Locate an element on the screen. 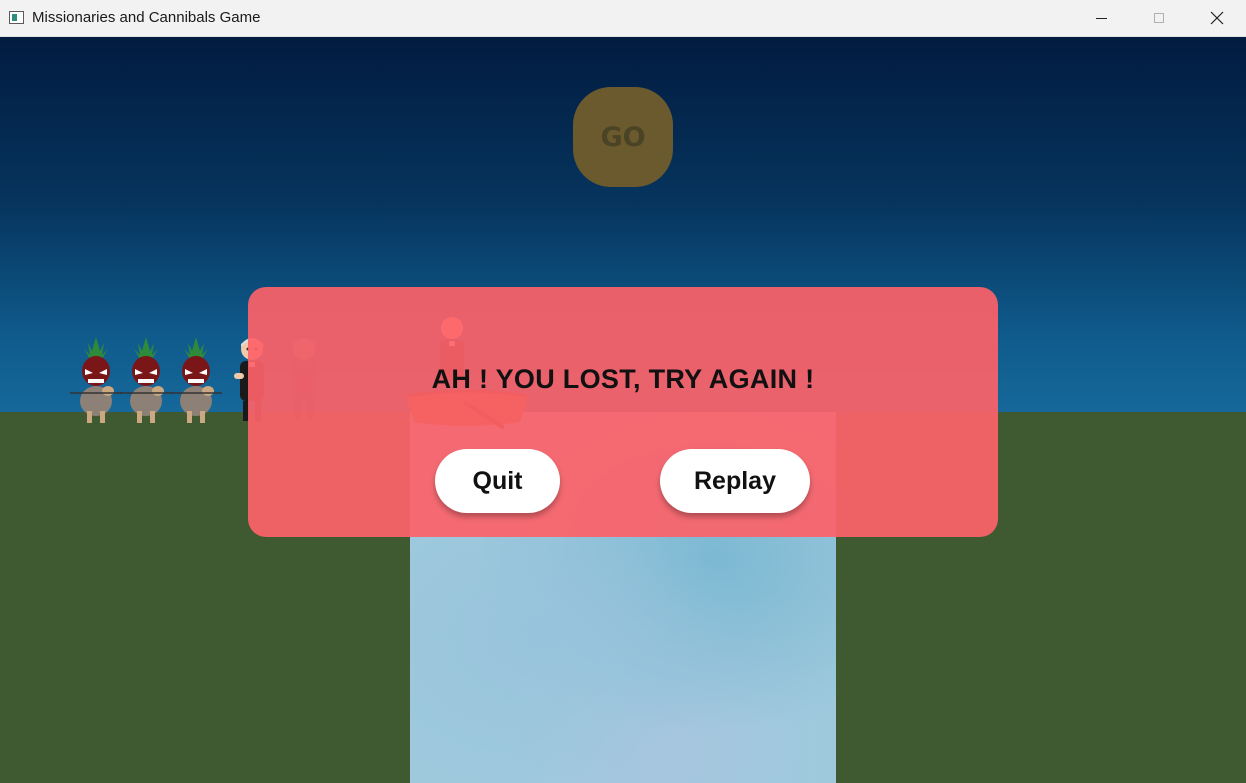  minimize-button is located at coordinates (1101, 18).